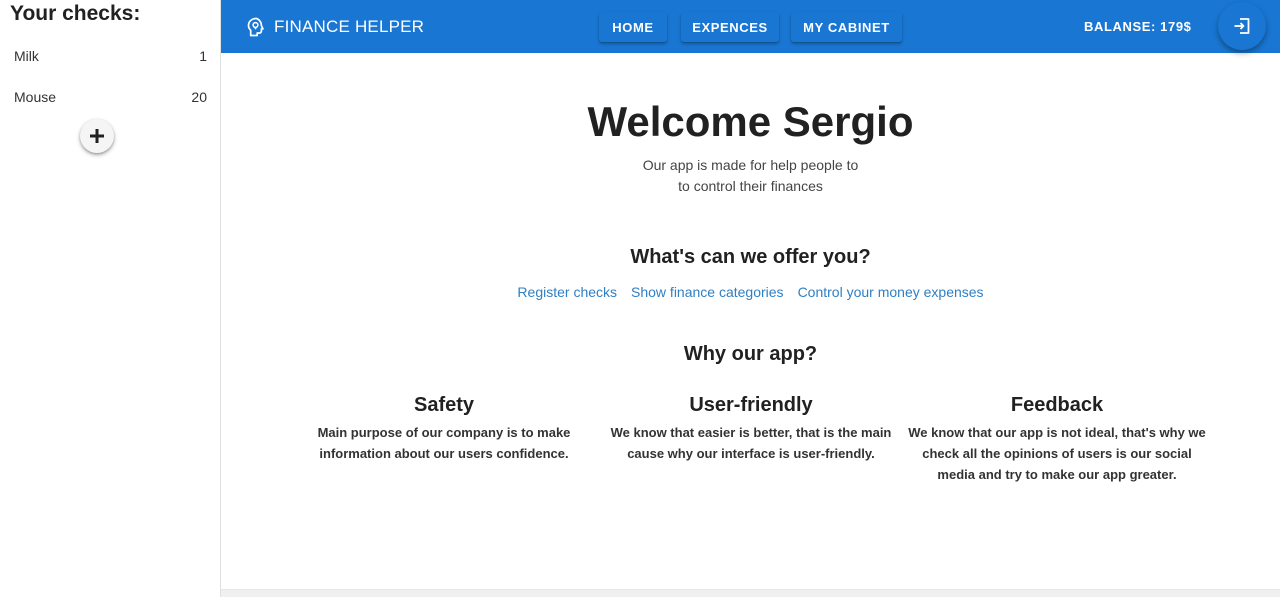 The height and width of the screenshot is (597, 1280). I want to click on welcome-heading: Welcome Sergio, so click(750, 121).